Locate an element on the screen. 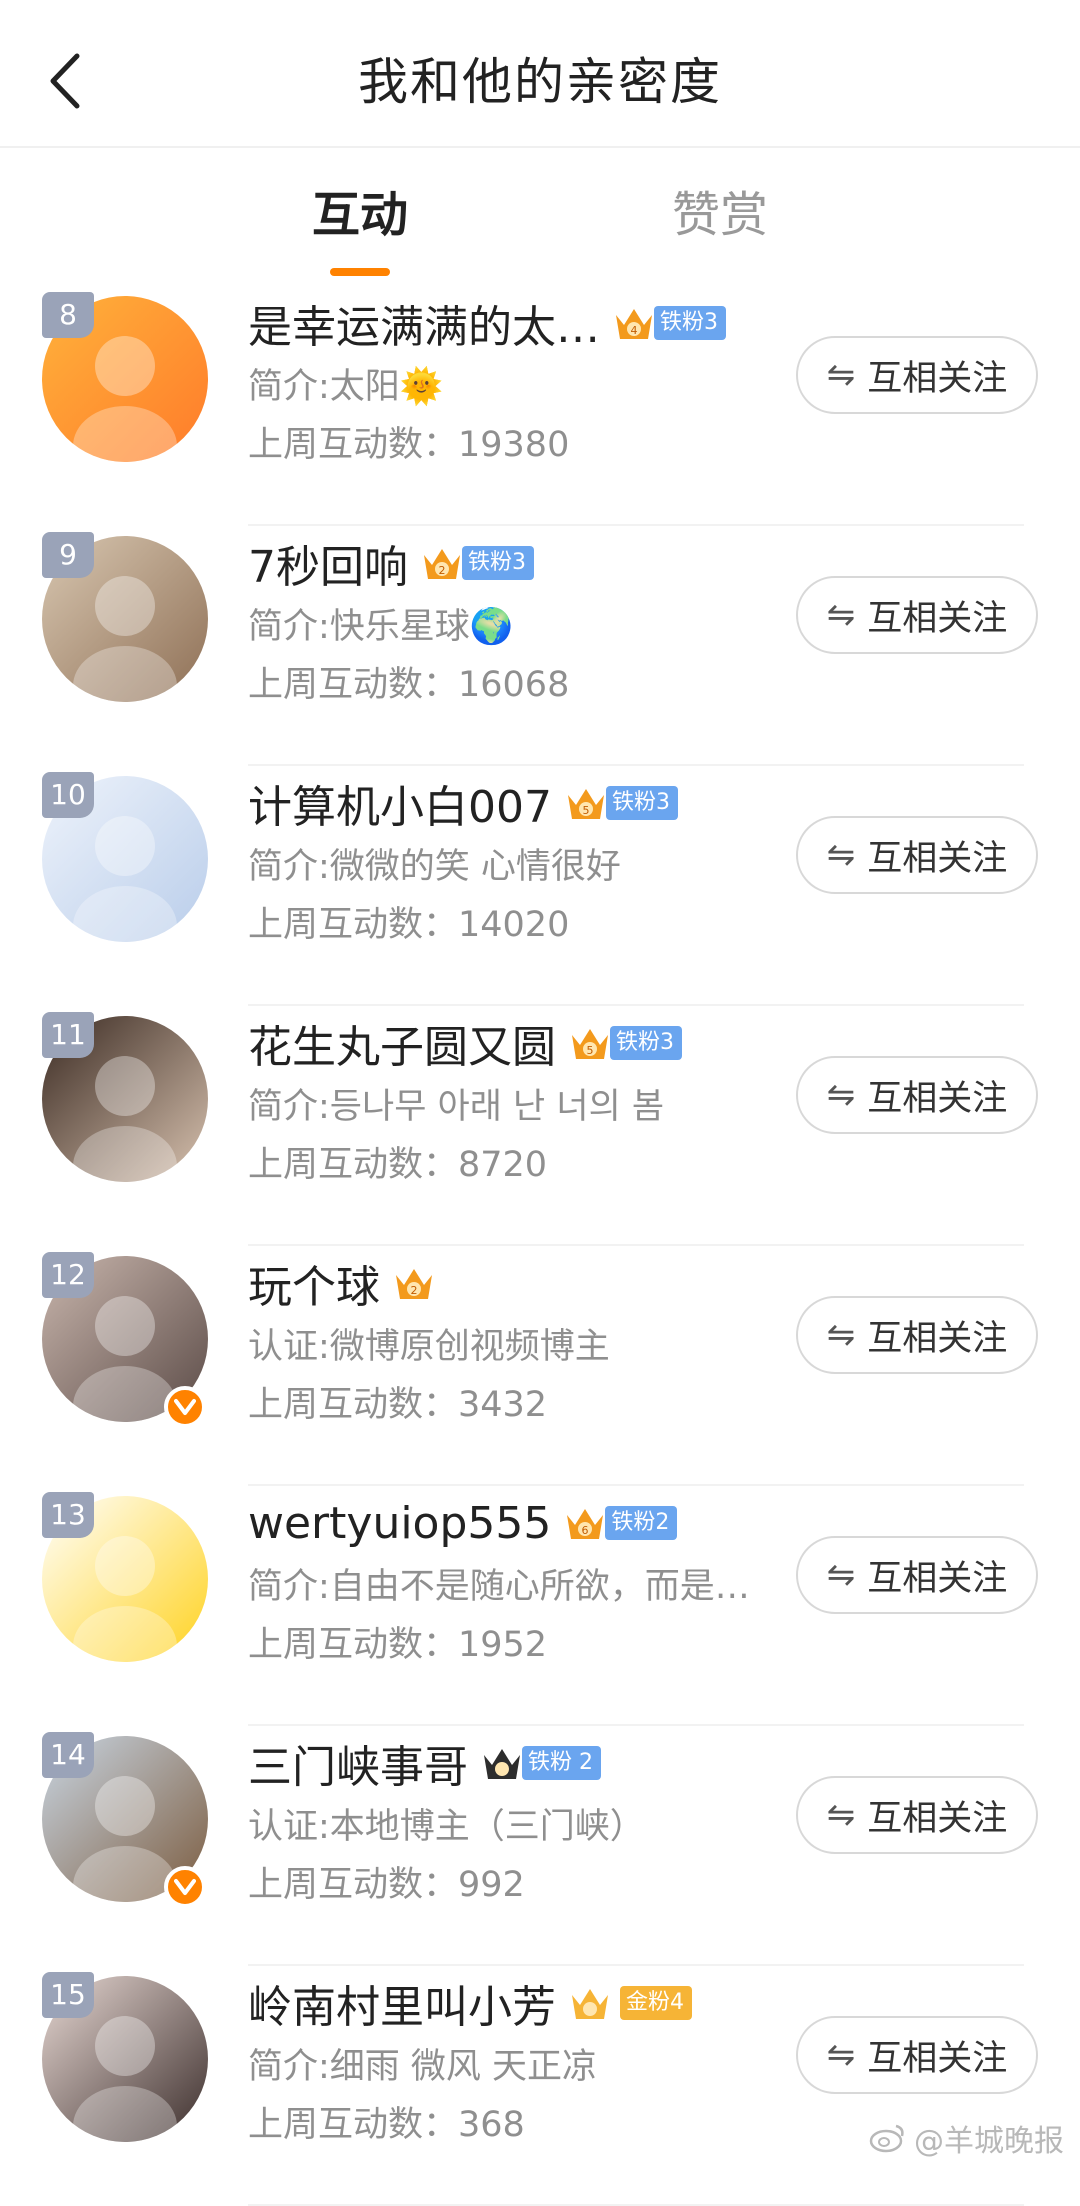 Image resolution: width=1080 pixels, height=2206 pixels. crown-icon: 4 is located at coordinates (634, 324).